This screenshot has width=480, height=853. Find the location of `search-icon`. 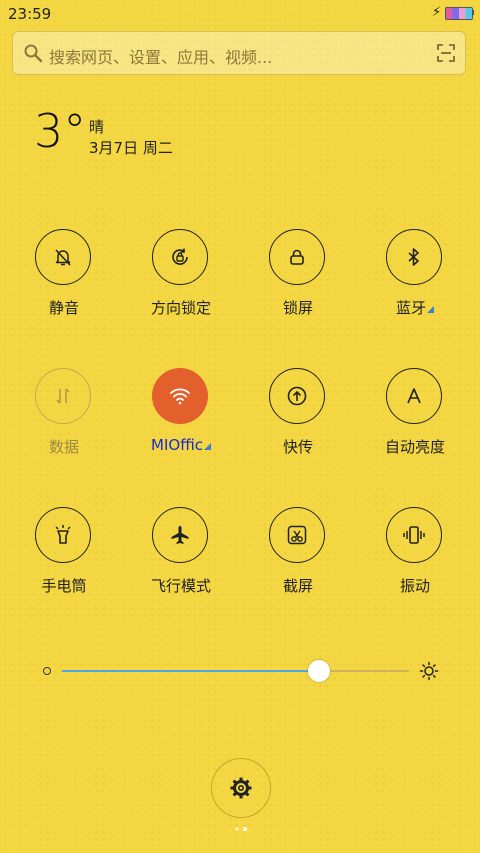

search-icon is located at coordinates (33, 53).